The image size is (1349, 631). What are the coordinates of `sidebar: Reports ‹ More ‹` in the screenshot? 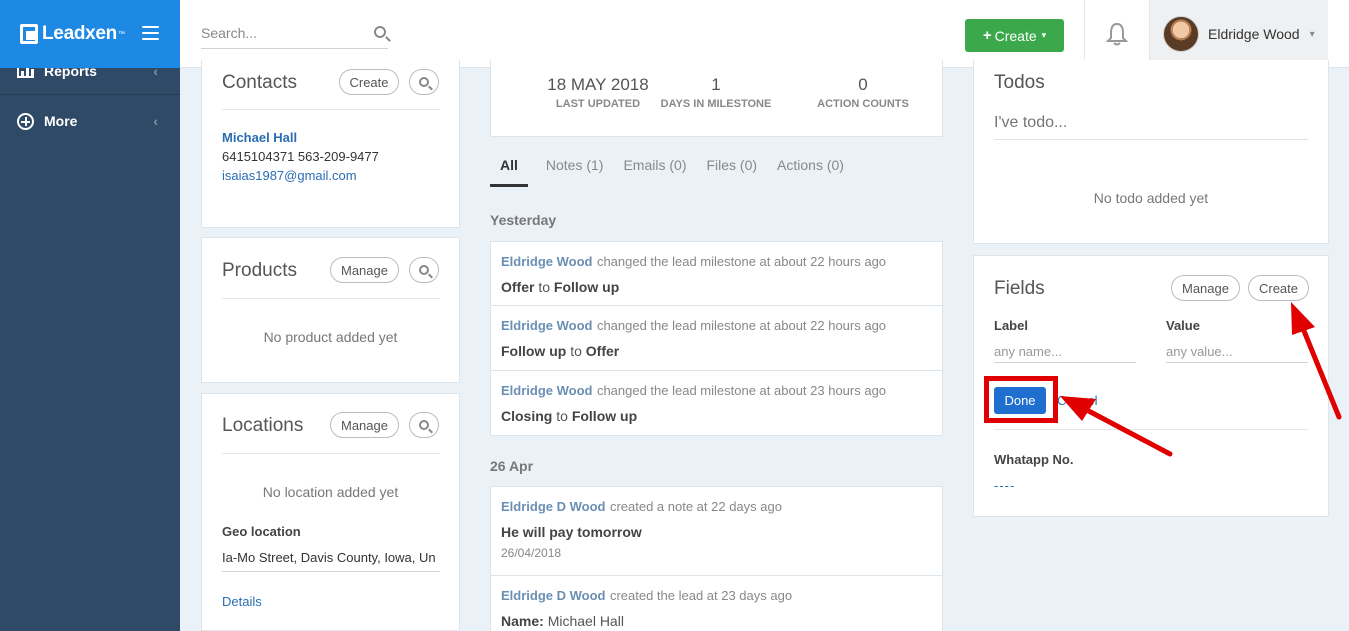 It's located at (90, 315).